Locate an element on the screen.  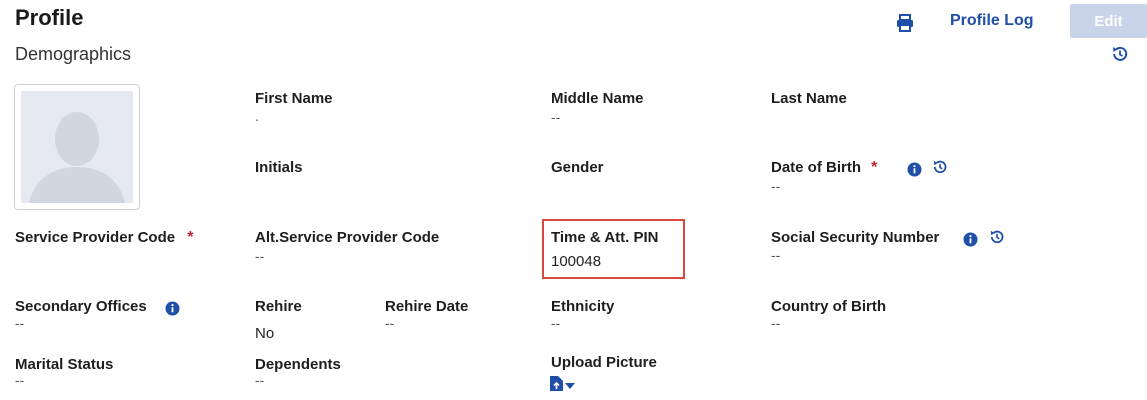
profile-log-link: Profile Log is located at coordinates (992, 21).